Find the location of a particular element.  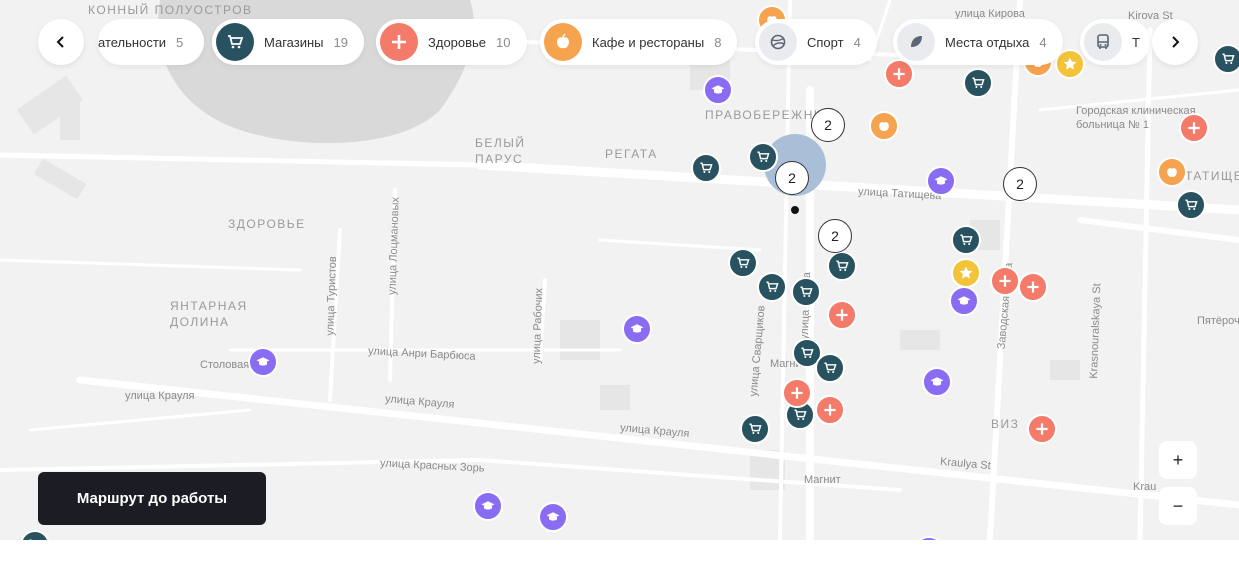

bus-icon is located at coordinates (1103, 42).